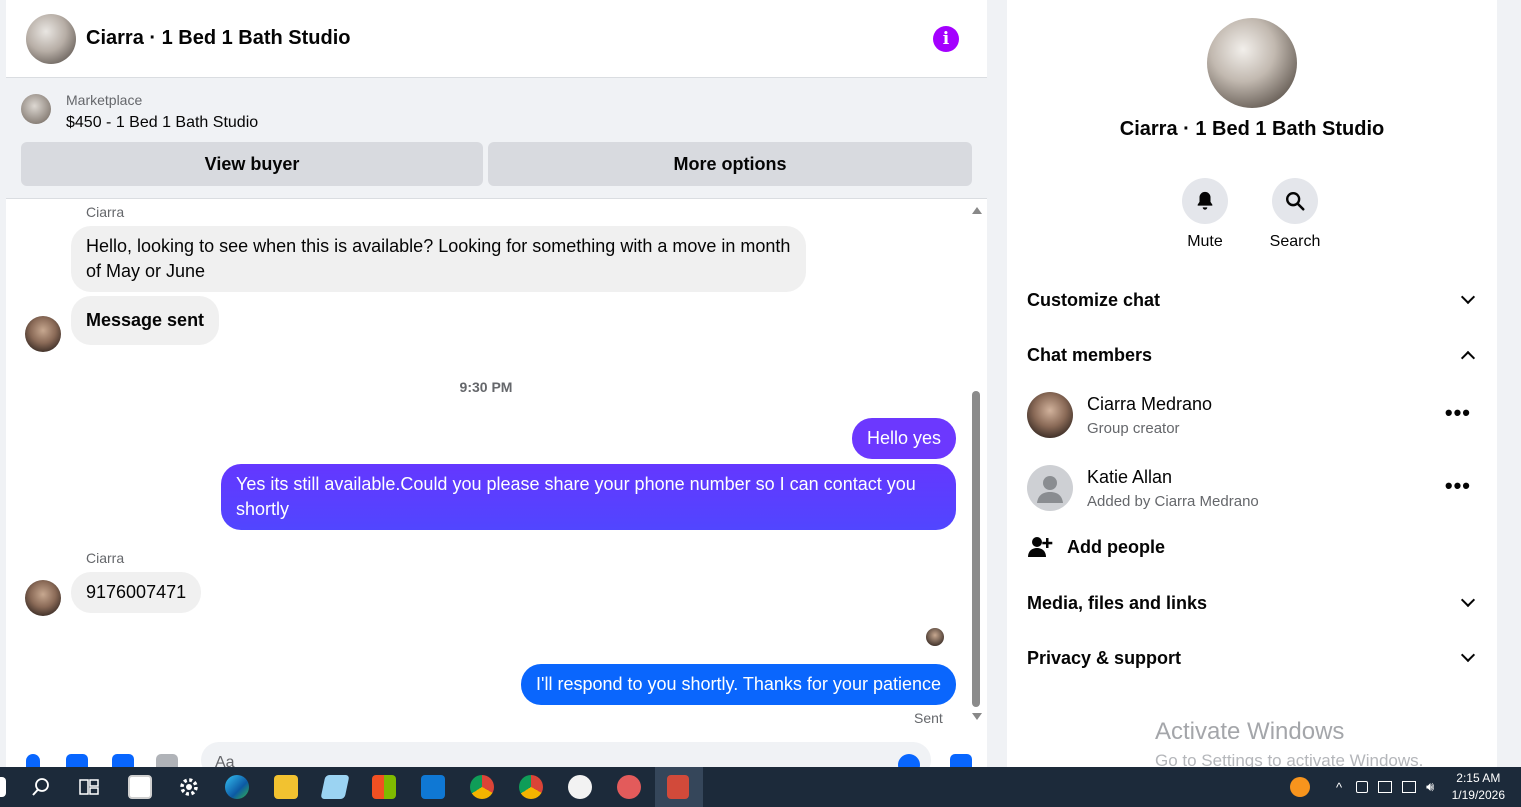 This screenshot has height=807, width=1521. I want to click on chat-members-label: Chat members, so click(1090, 354).